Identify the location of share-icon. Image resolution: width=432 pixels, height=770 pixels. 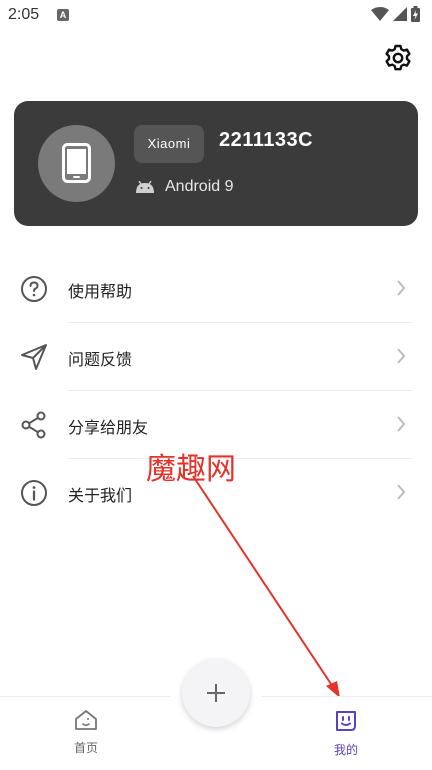
(33, 425).